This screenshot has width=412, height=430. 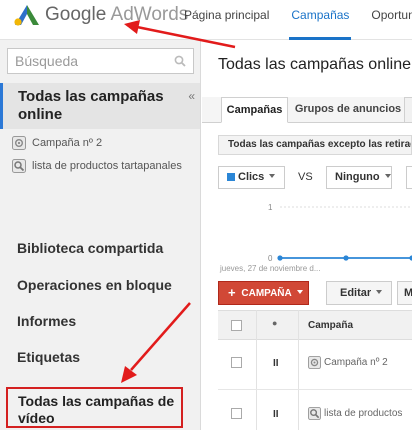 What do you see at coordinates (149, 14) in the screenshot?
I see `brand-product: AdWords` at bounding box center [149, 14].